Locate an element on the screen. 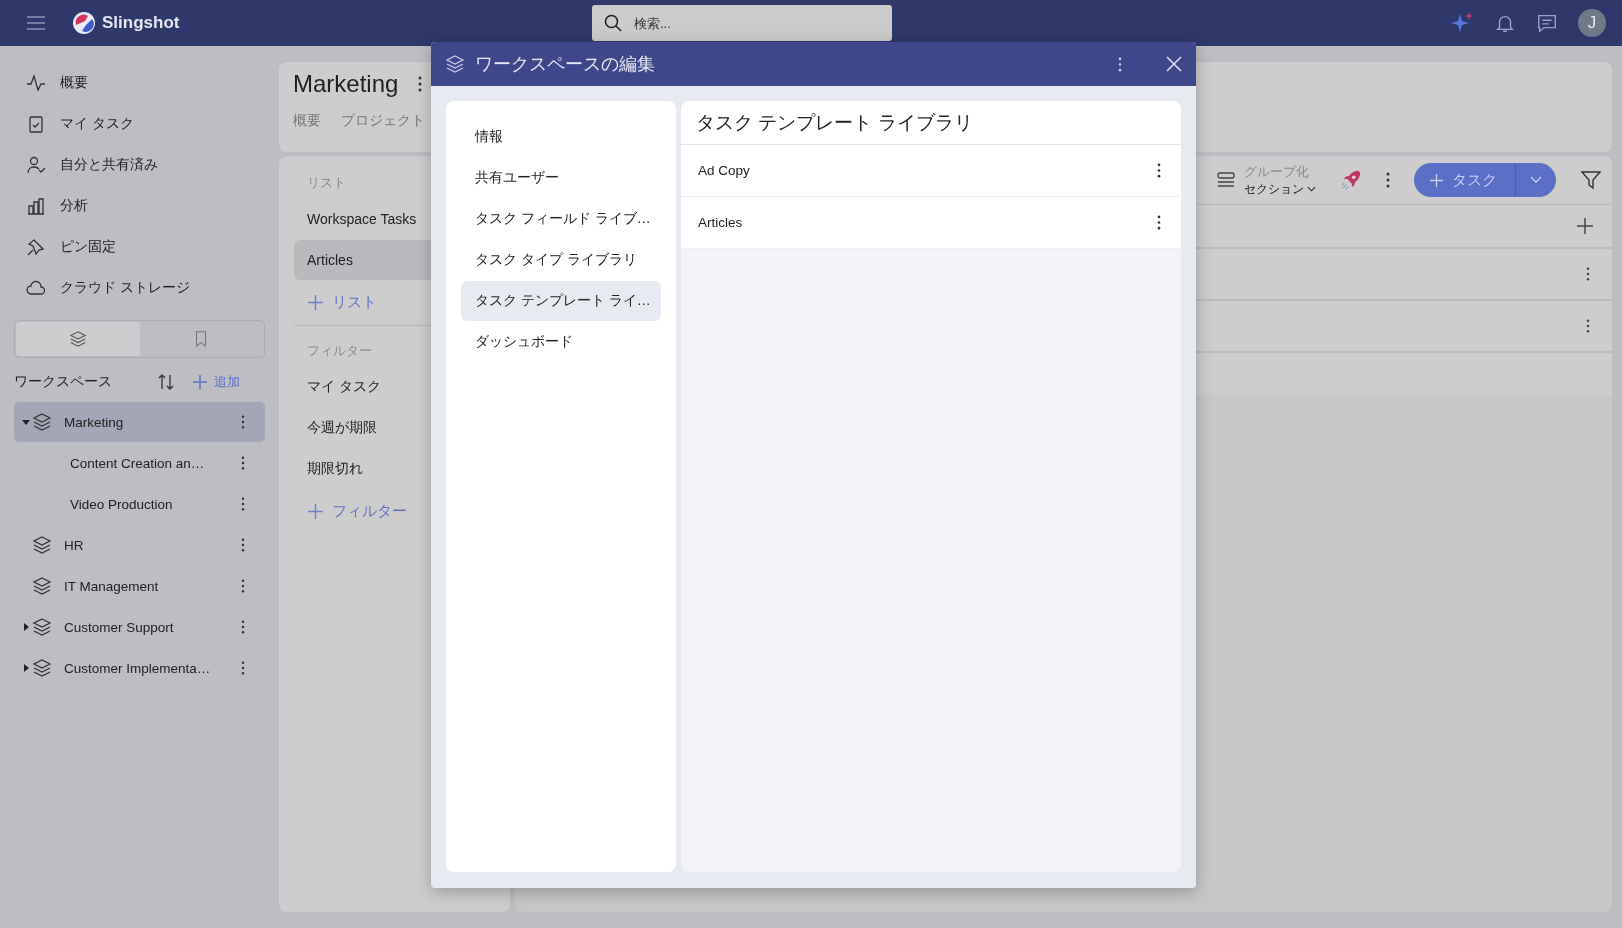  user-check-icon is located at coordinates (36, 164).